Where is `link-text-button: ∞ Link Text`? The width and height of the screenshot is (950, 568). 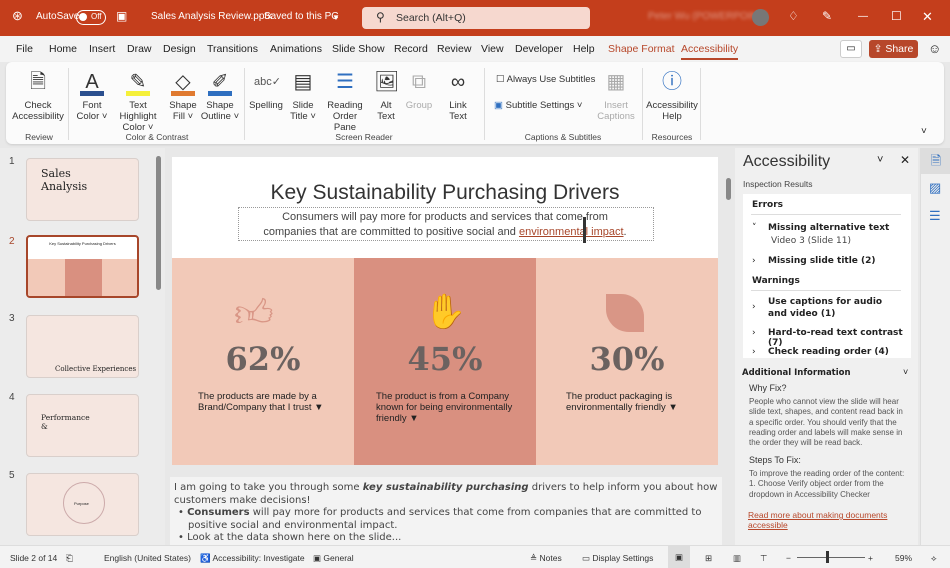 link-text-button: ∞ Link Text is located at coordinates (458, 95).